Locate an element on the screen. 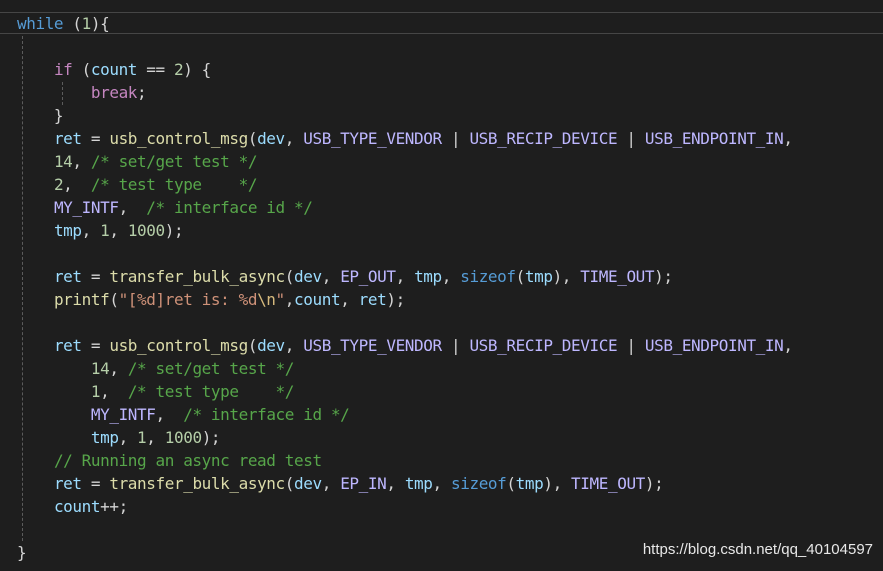 The height and width of the screenshot is (571, 883). code-token: /* interface id */ is located at coordinates (266, 414).